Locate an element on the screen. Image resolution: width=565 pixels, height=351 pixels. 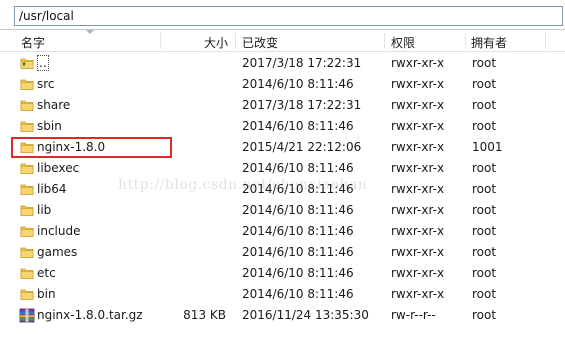
column-header-size: 大小 is located at coordinates (216, 42).